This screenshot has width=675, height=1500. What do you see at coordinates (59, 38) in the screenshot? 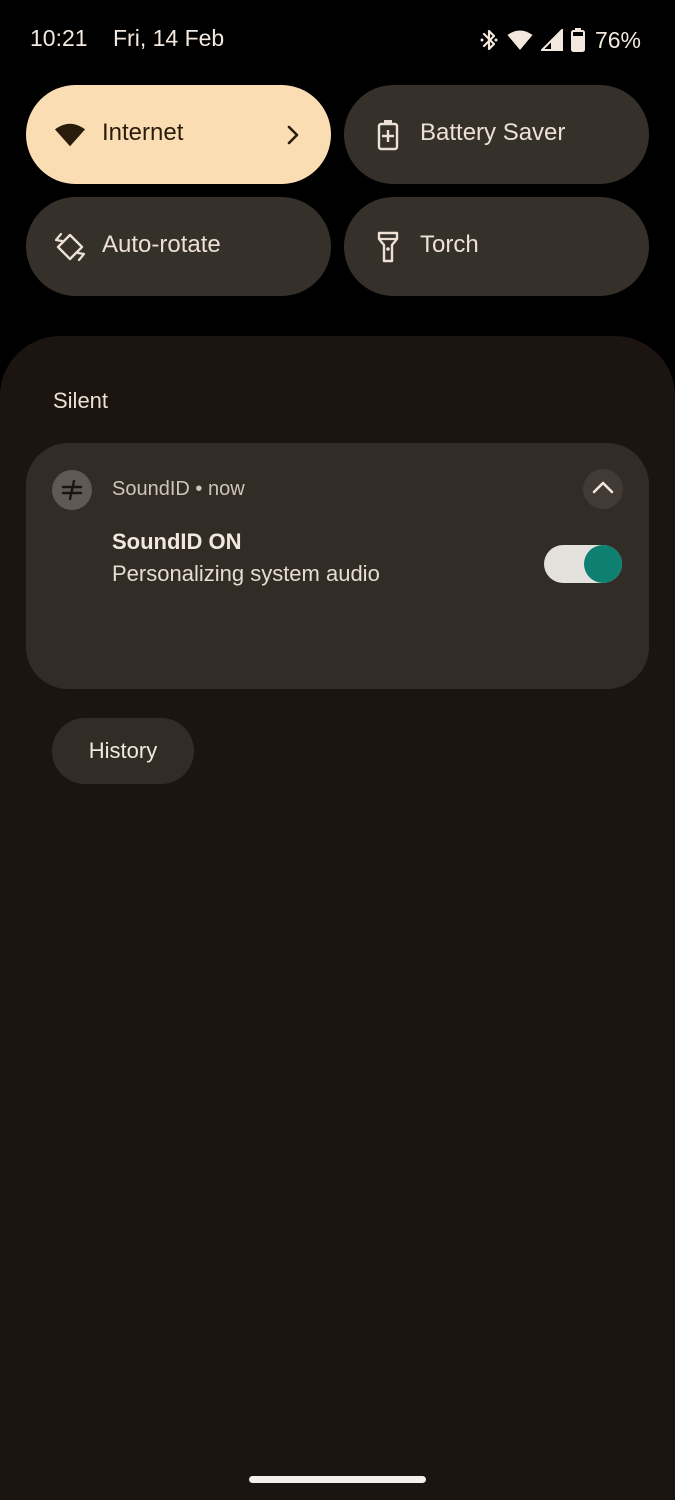
I see `status-time: 10:21` at bounding box center [59, 38].